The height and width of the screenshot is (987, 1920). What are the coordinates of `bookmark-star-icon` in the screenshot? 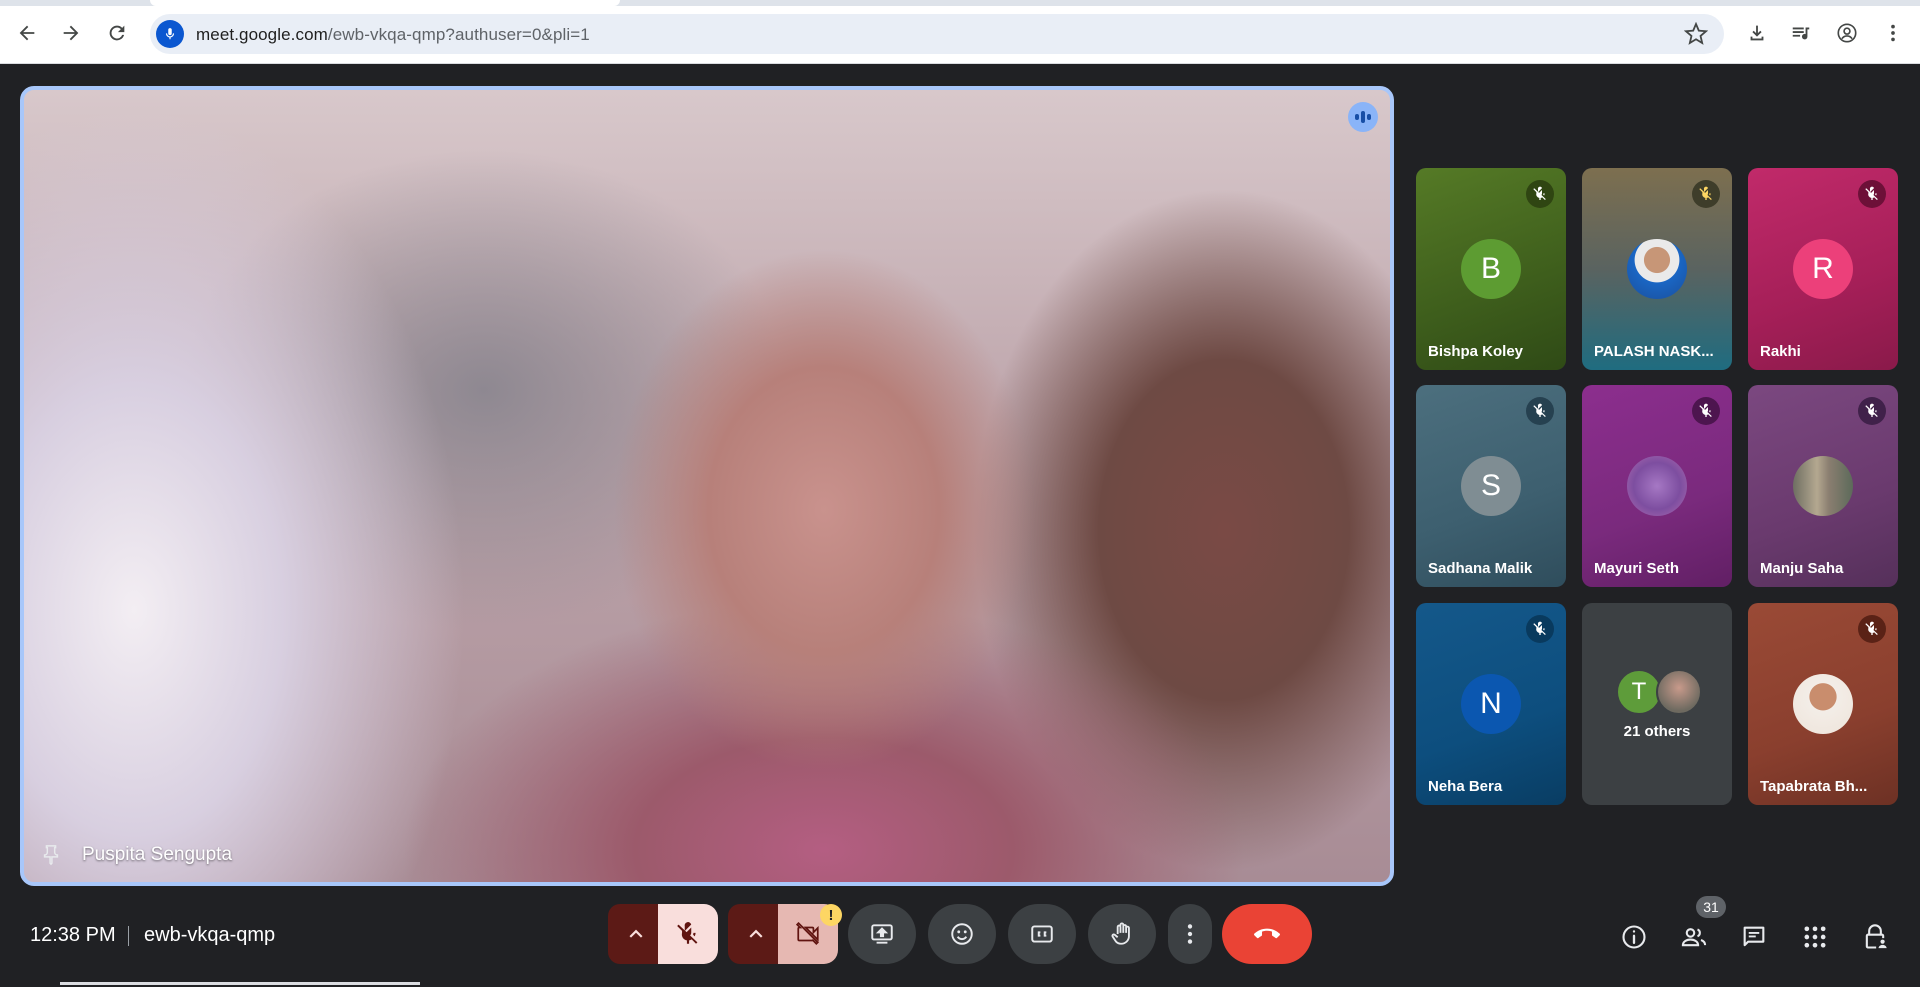 It's located at (1696, 34).